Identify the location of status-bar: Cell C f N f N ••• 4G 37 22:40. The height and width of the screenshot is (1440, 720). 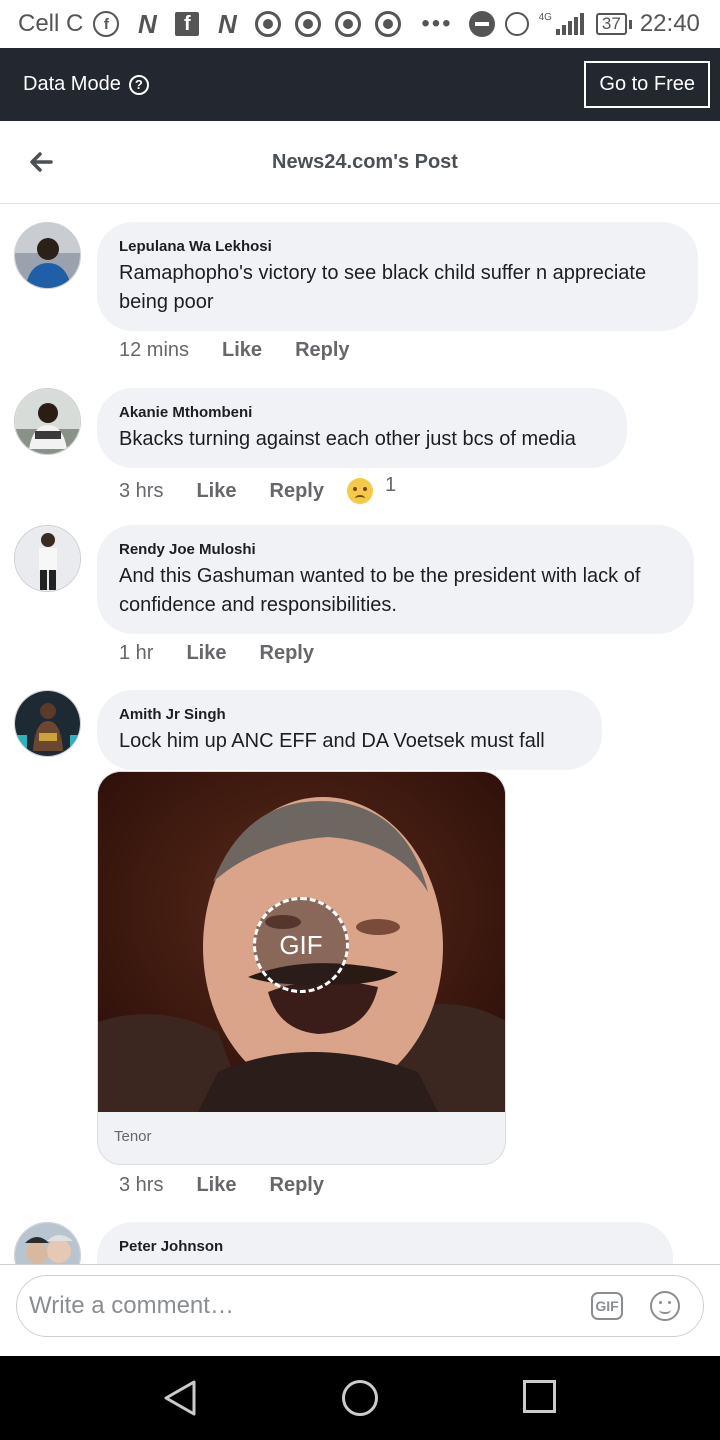
(360, 24).